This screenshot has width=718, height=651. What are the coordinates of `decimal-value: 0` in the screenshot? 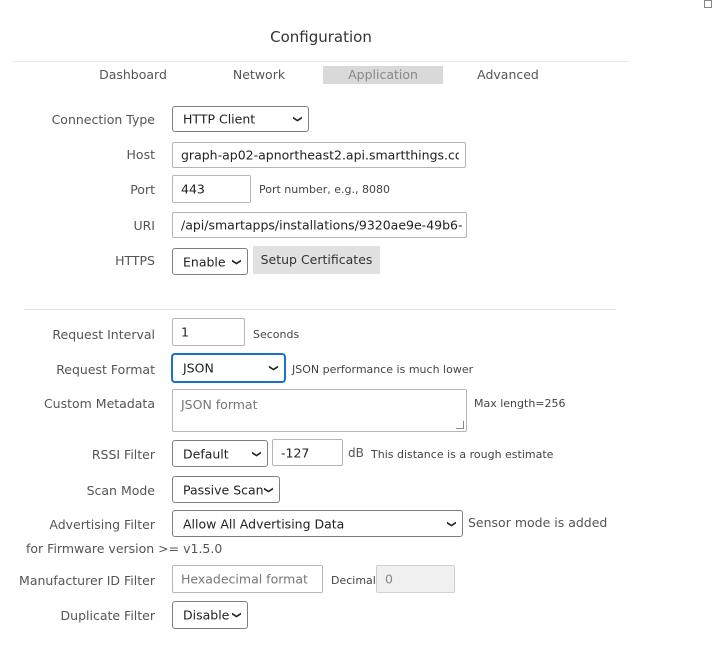 It's located at (389, 579).